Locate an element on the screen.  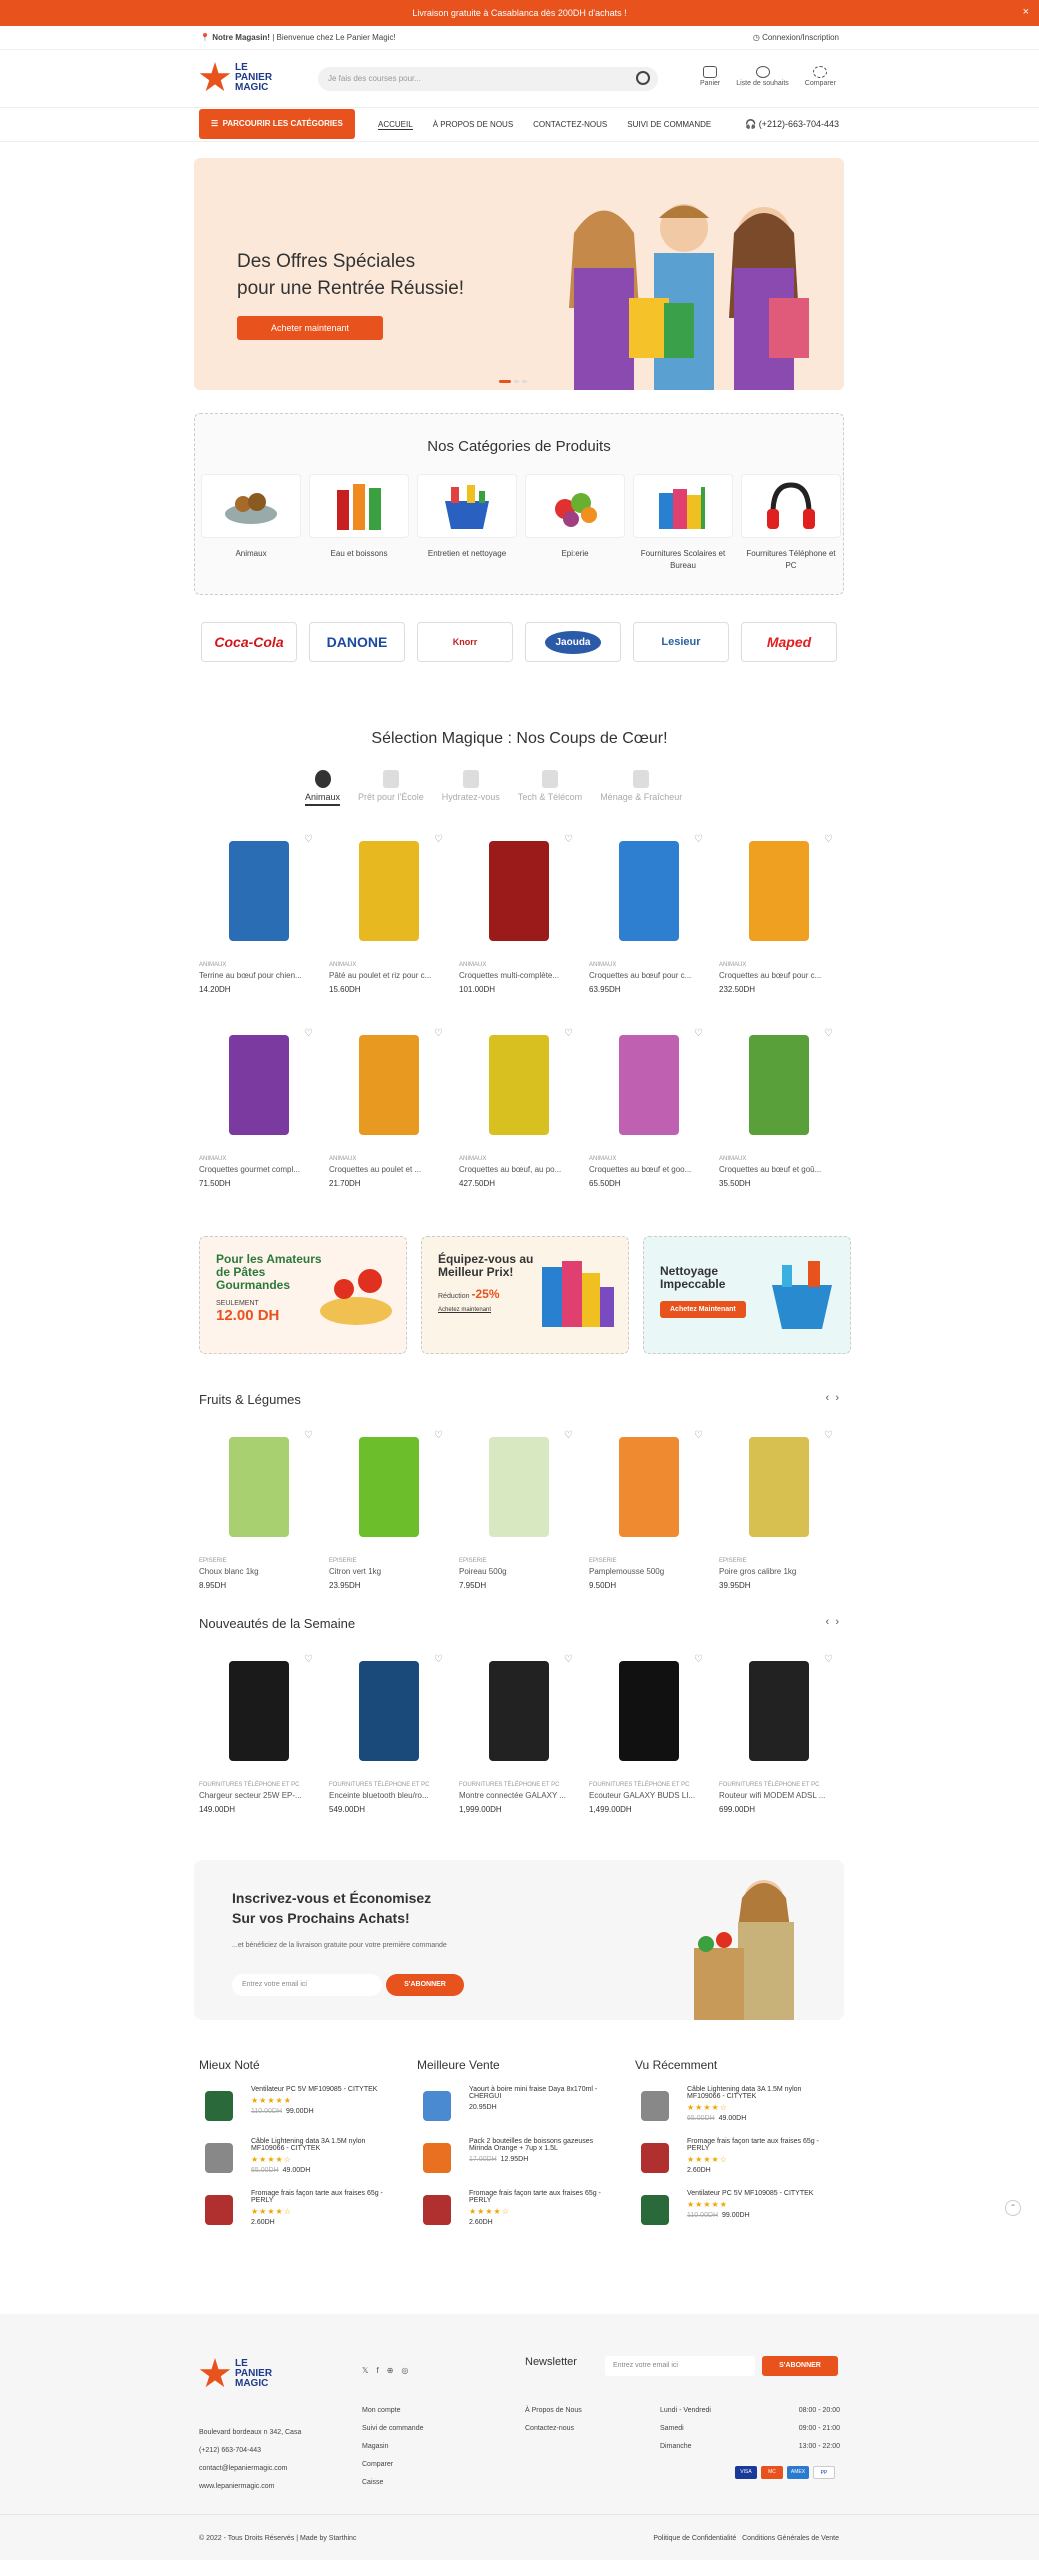
store-link: Notre Magasin! is located at coordinates (241, 37).